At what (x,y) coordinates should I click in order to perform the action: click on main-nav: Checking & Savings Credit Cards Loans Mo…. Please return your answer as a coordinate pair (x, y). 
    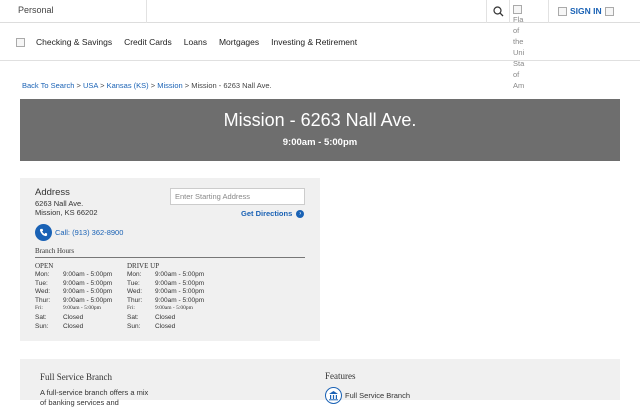
    Looking at the image, I should click on (320, 42).